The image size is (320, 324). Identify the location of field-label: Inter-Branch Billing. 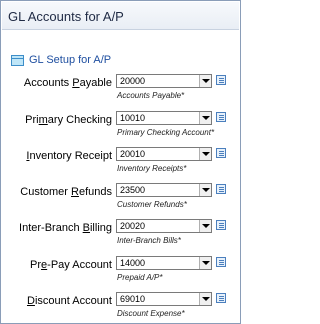
(65, 228).